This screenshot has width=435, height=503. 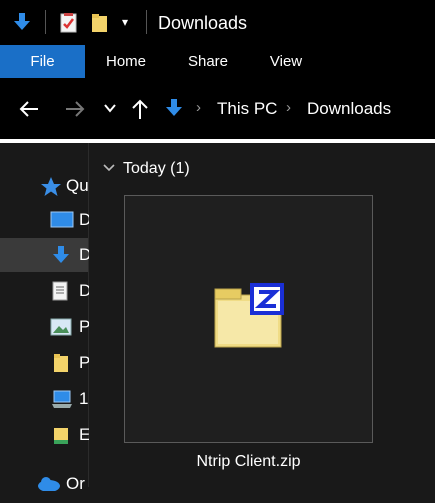 I want to click on nav-item-drive: E, so click(x=45, y=435).